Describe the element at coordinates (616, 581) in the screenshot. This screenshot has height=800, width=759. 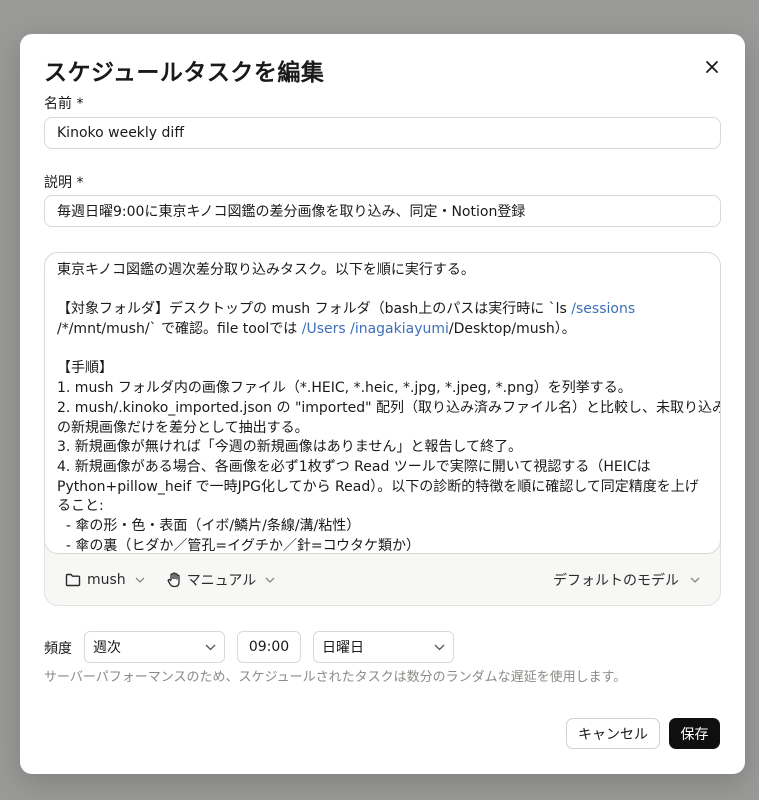
I see `model-label: デフォルトのモデル` at that location.